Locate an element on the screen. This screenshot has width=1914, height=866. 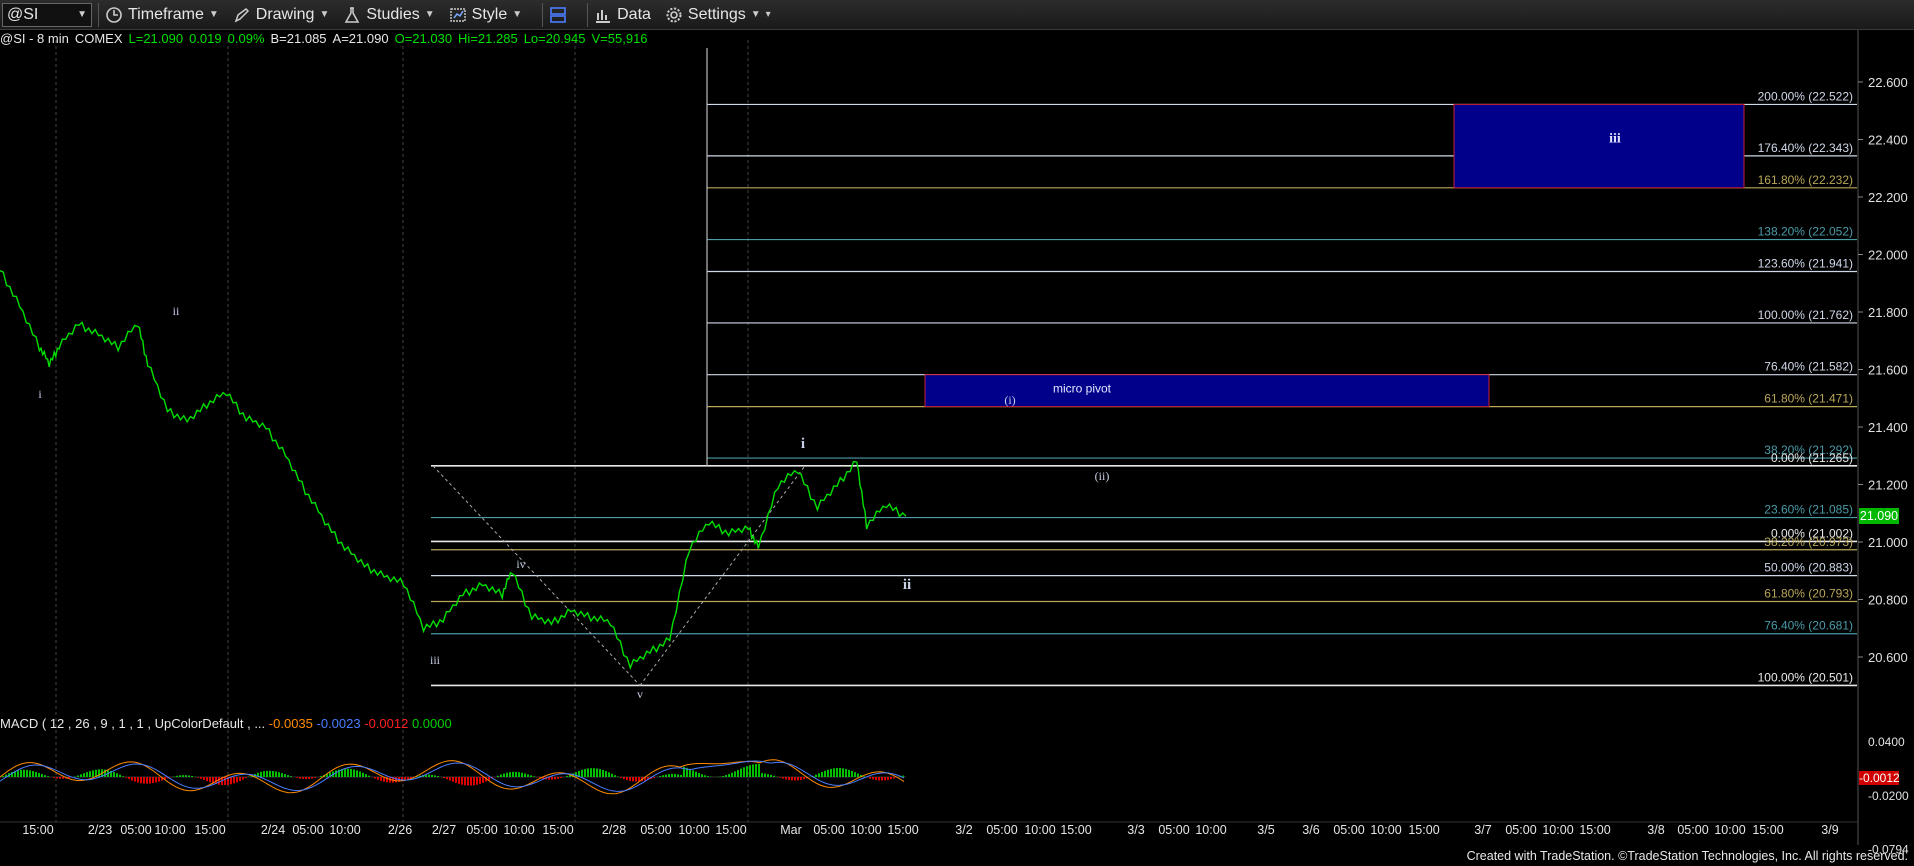
x-tick-label: 2/23 is located at coordinates (100, 830).